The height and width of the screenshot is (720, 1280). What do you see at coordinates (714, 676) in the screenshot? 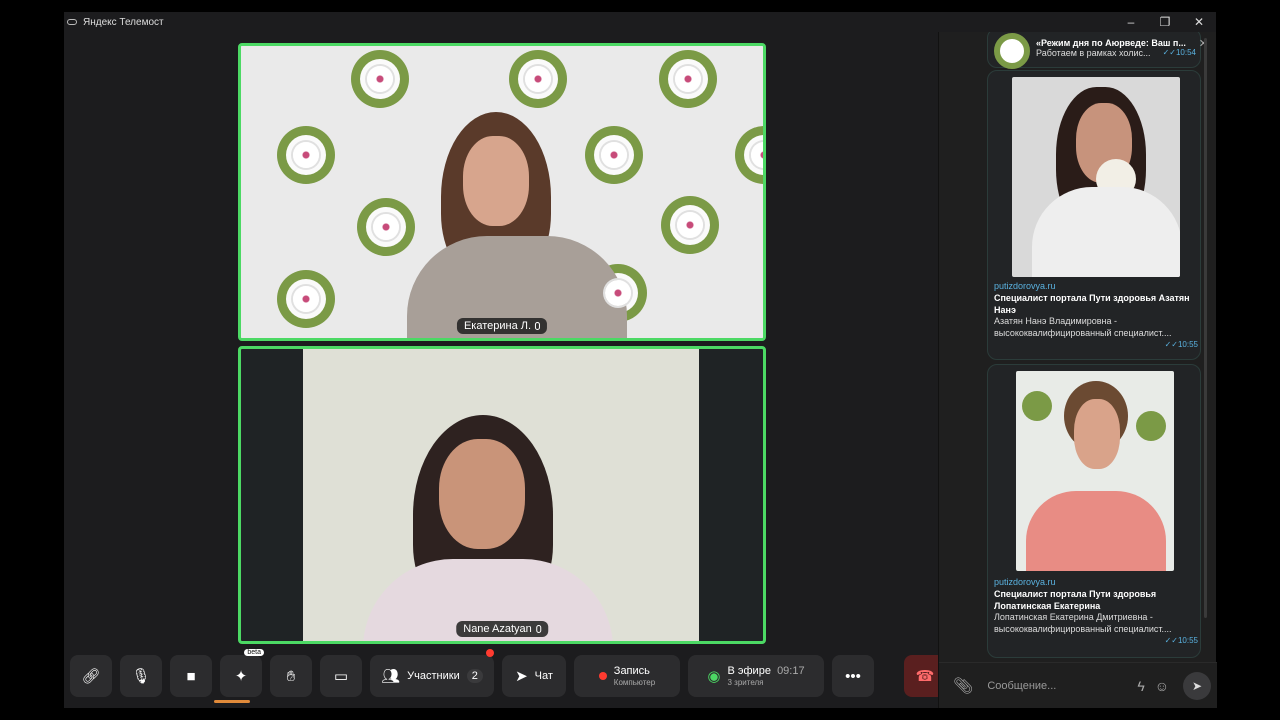
I see `broadcast-icon: ◉` at bounding box center [714, 676].